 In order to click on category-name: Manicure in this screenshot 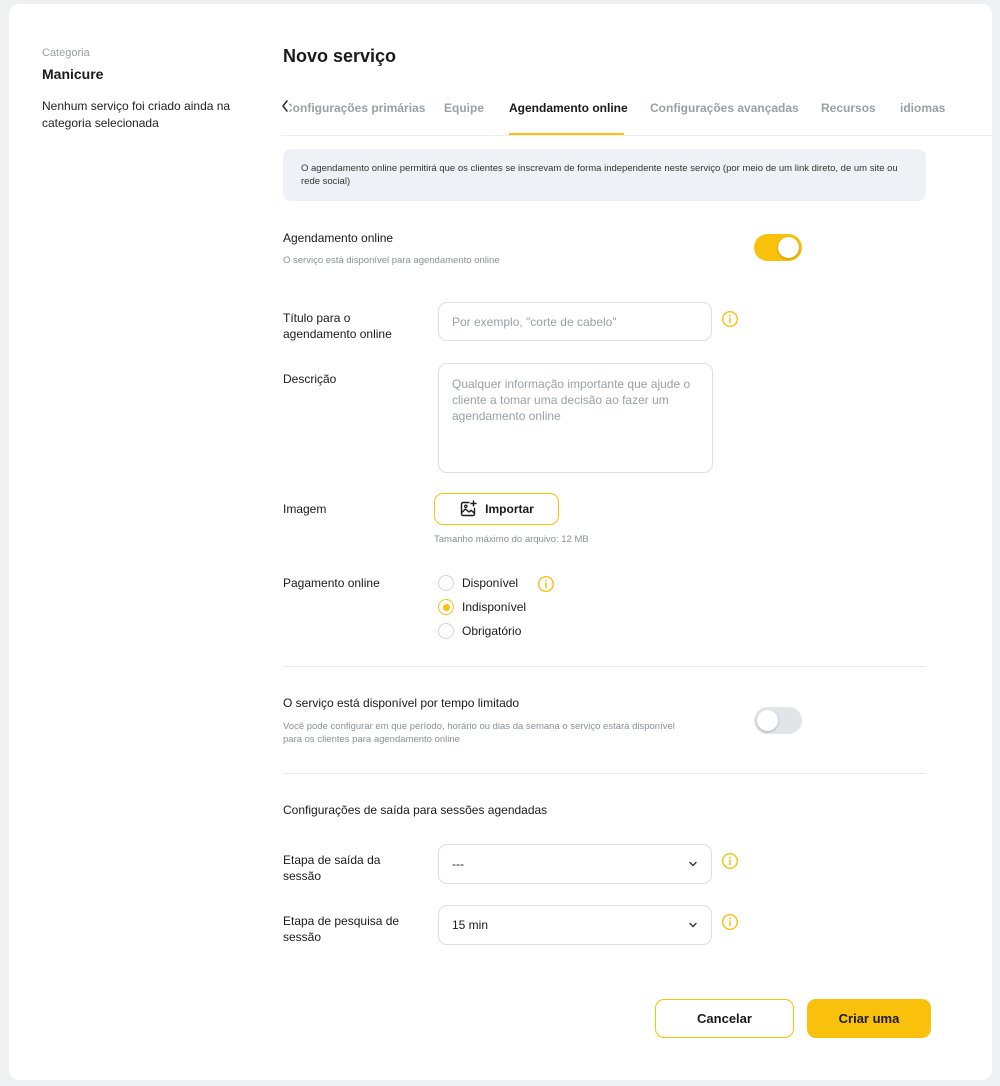, I will do `click(72, 74)`.